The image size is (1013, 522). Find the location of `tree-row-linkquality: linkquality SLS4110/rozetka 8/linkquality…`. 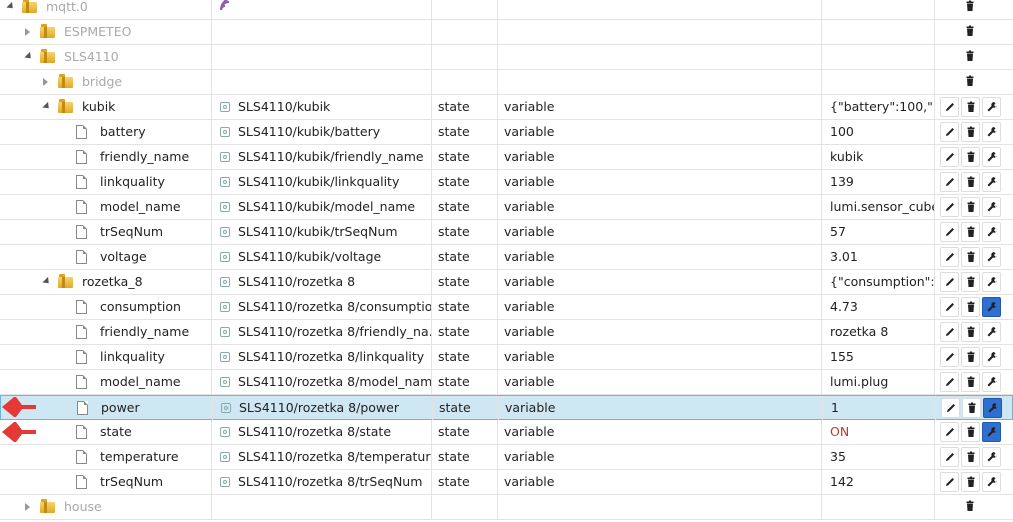

tree-row-linkquality: linkquality SLS4110/rozetka 8/linkquality… is located at coordinates (506, 357).